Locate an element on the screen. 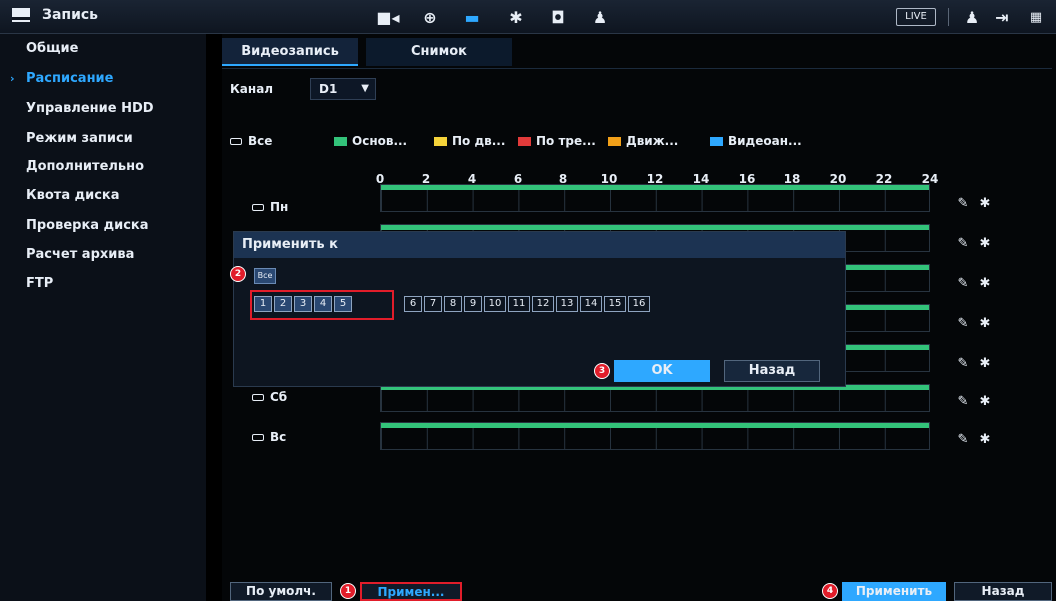  sidebar-item-hdd: Управление HDD is located at coordinates (103, 109).